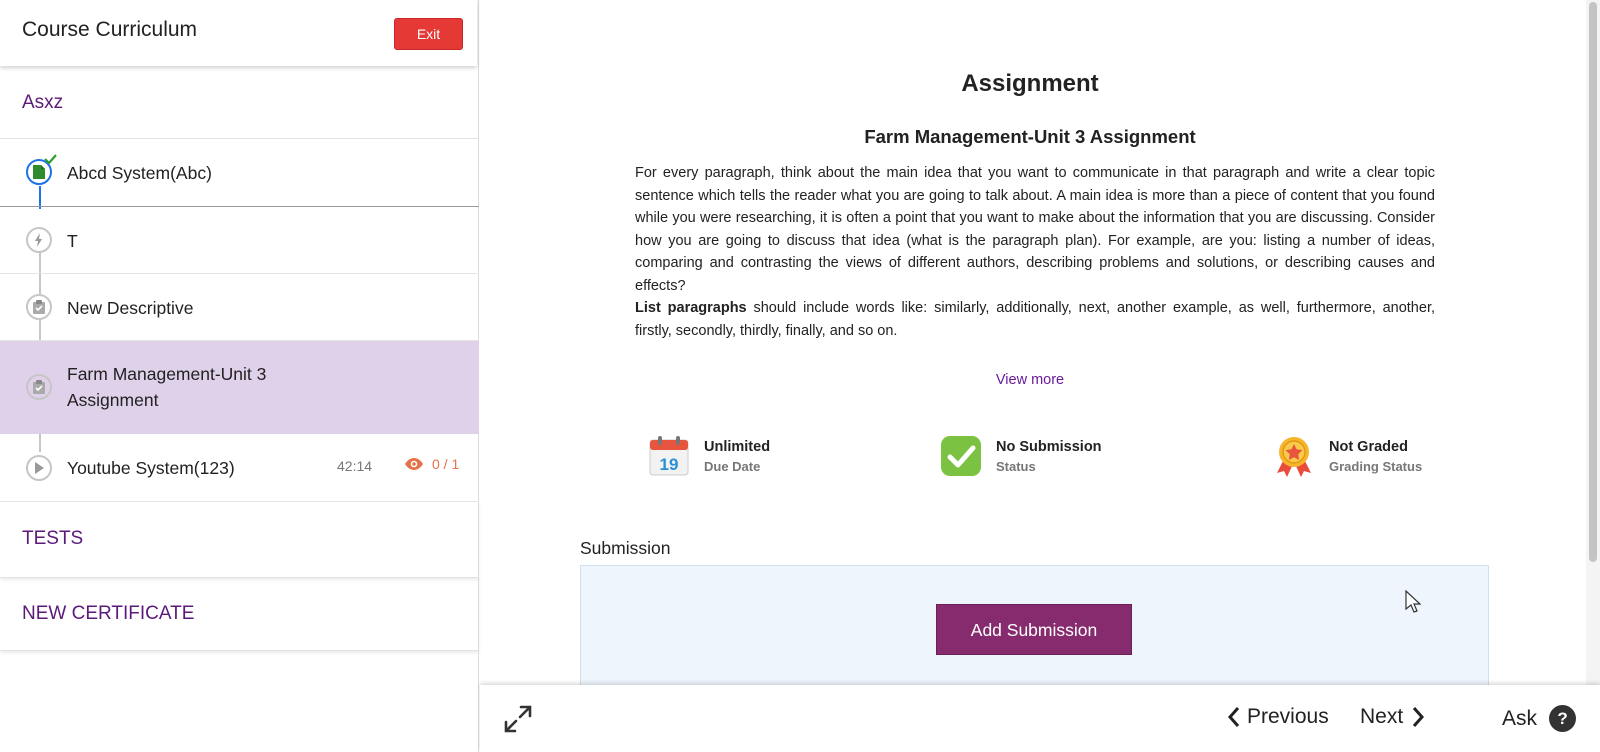 This screenshot has height=752, width=1600. What do you see at coordinates (625, 548) in the screenshot?
I see `submission-heading: Submission` at bounding box center [625, 548].